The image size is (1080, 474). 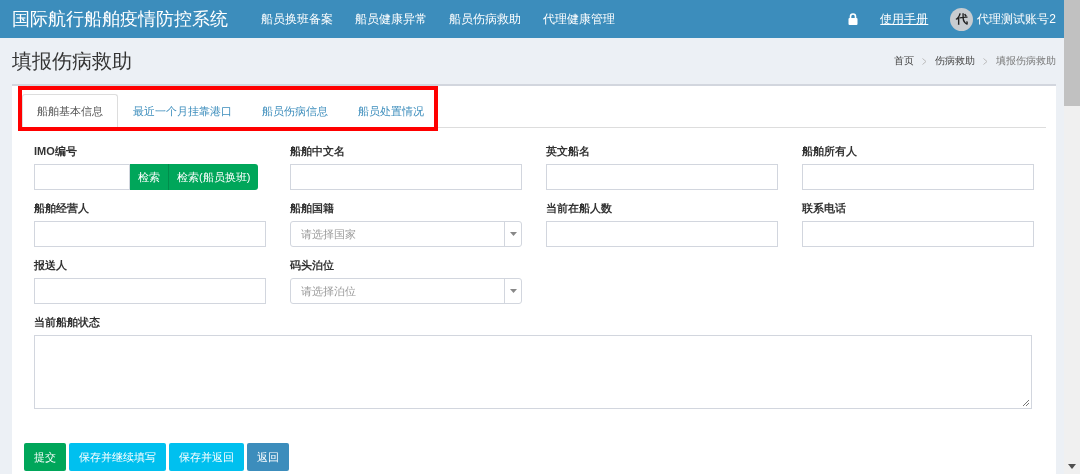 What do you see at coordinates (268, 457) in the screenshot?
I see `action-button: 返回` at bounding box center [268, 457].